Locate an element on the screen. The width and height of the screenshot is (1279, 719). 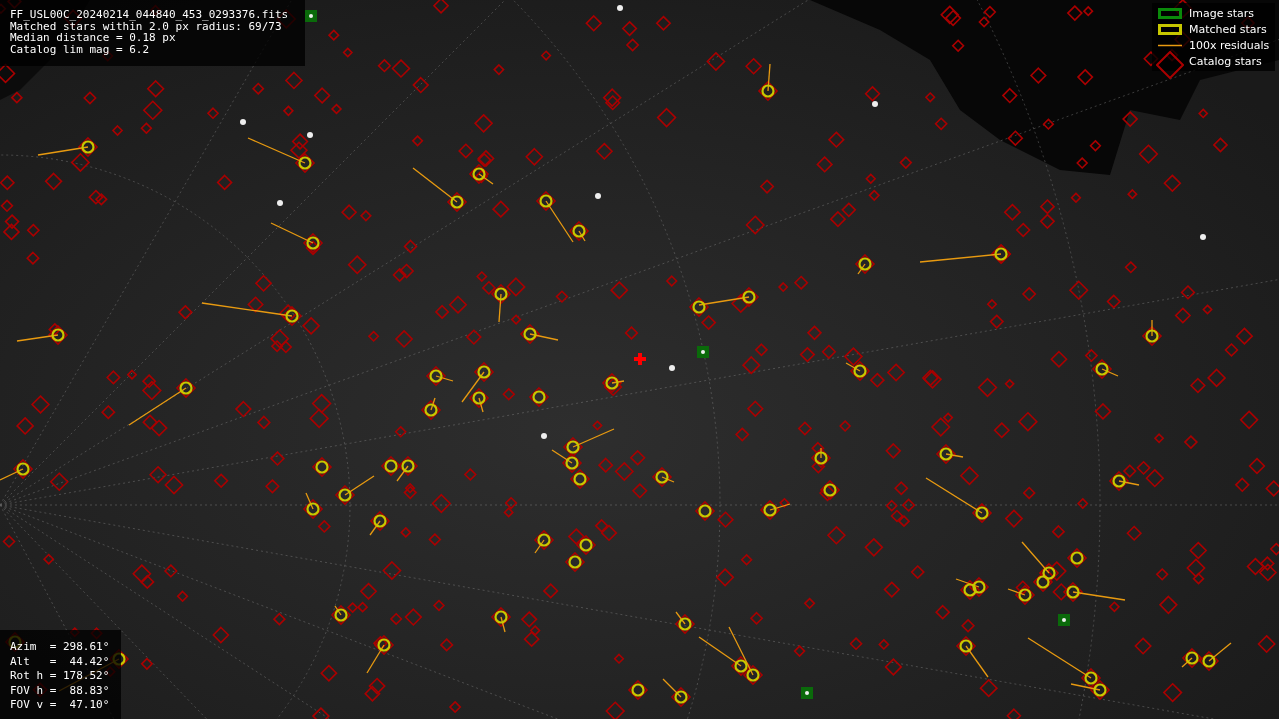
legend-label: Image stars is located at coordinates (1221, 13).